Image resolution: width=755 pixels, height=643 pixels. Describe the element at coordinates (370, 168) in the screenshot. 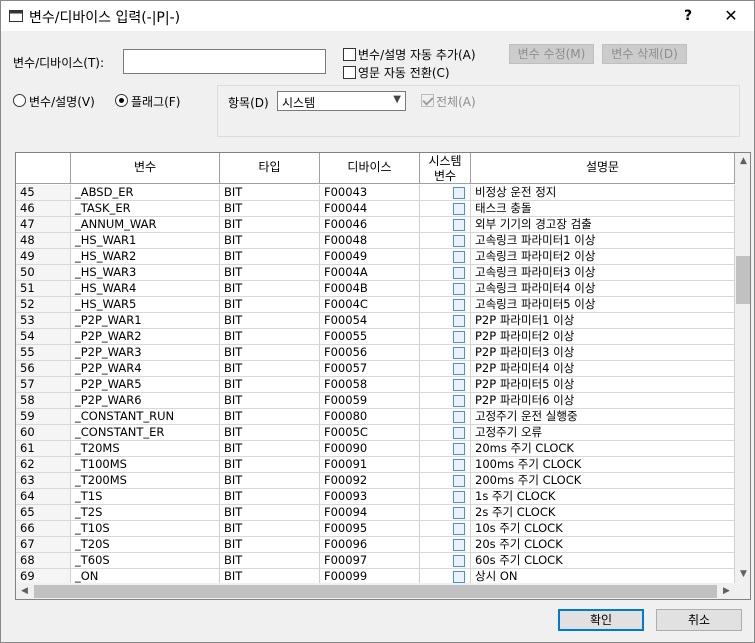

I see `column-header-device: 디바이스` at that location.